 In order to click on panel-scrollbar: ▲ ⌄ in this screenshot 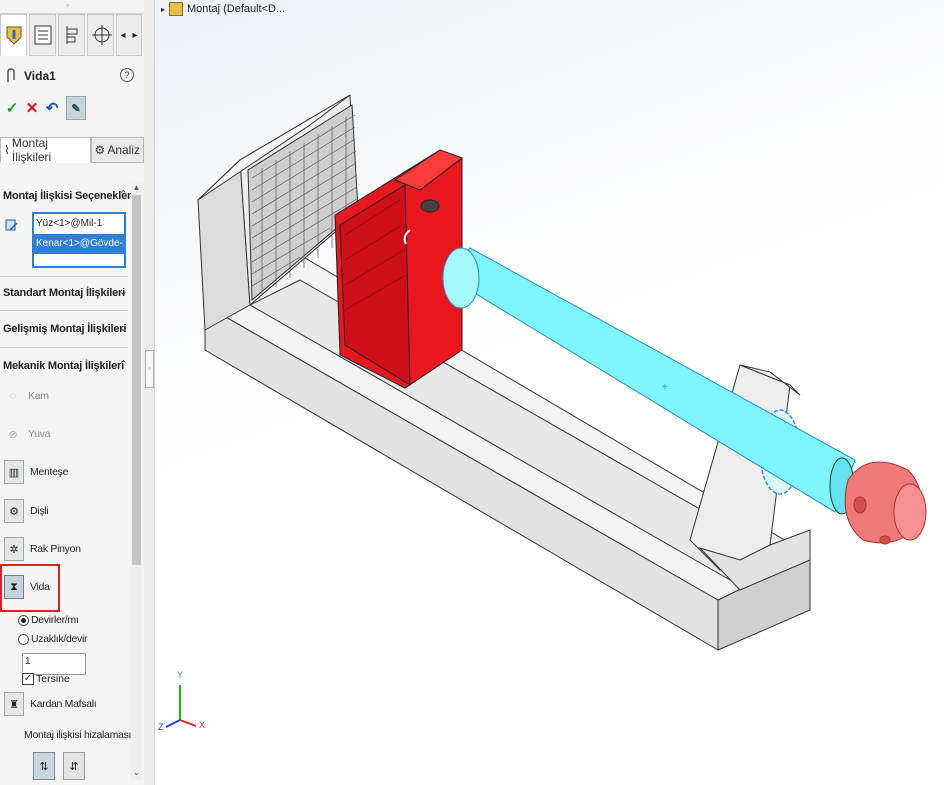, I will do `click(136, 481)`.